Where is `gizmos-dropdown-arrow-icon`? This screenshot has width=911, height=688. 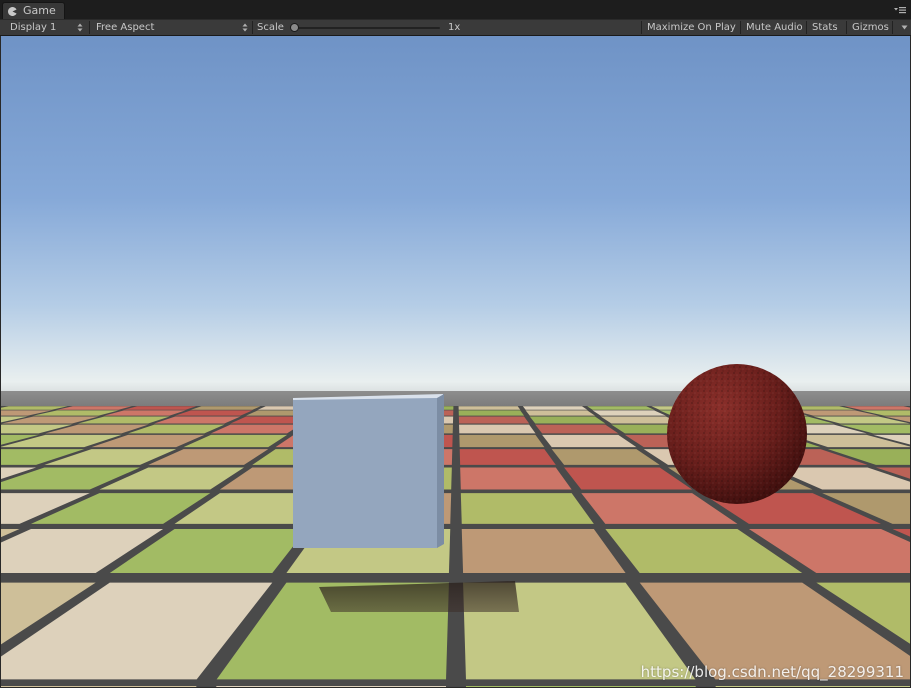
gizmos-dropdown-arrow-icon is located at coordinates (904, 27).